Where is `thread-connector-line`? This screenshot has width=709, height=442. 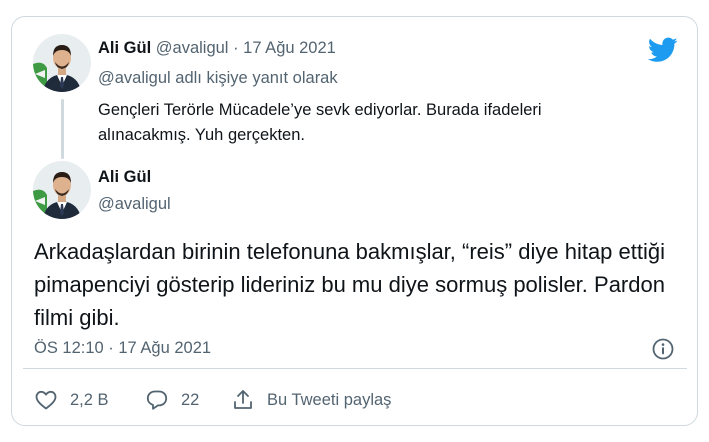
thread-connector-line is located at coordinates (62, 129).